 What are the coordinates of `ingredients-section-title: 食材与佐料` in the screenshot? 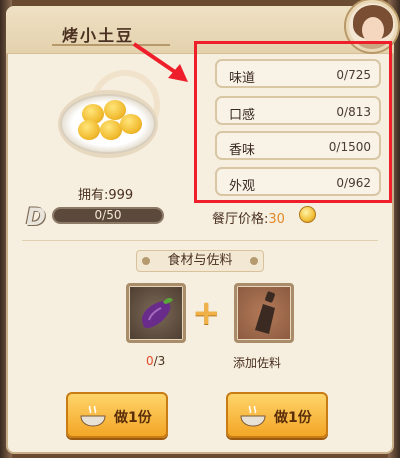 It's located at (200, 261).